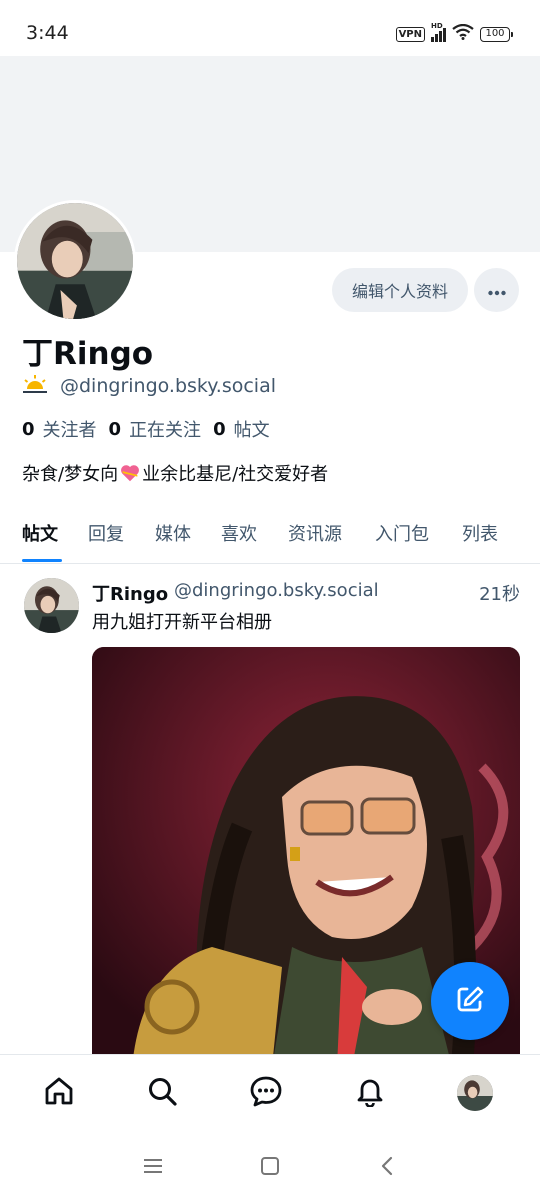 The width and height of the screenshot is (540, 1200). I want to click on profile-avatar, so click(75, 261).